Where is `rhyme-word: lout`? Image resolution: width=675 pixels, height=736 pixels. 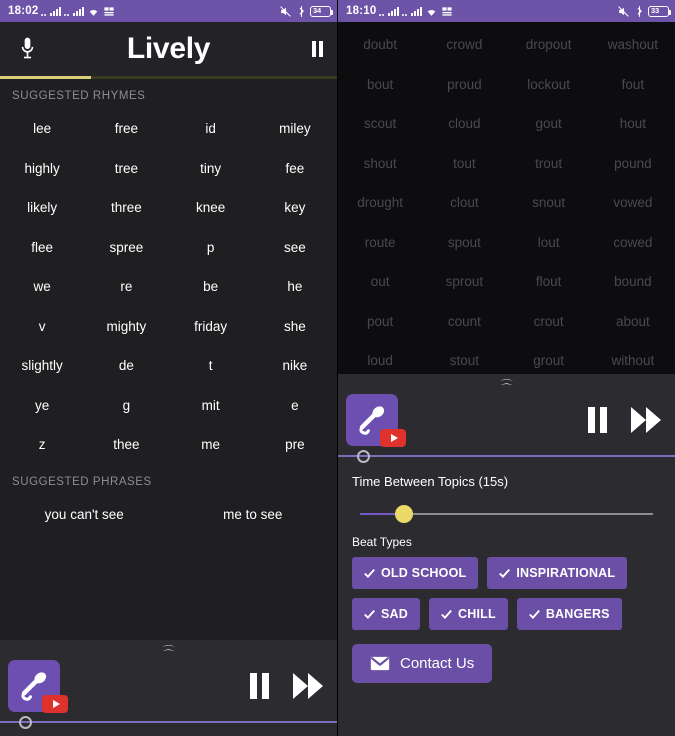 rhyme-word: lout is located at coordinates (549, 243).